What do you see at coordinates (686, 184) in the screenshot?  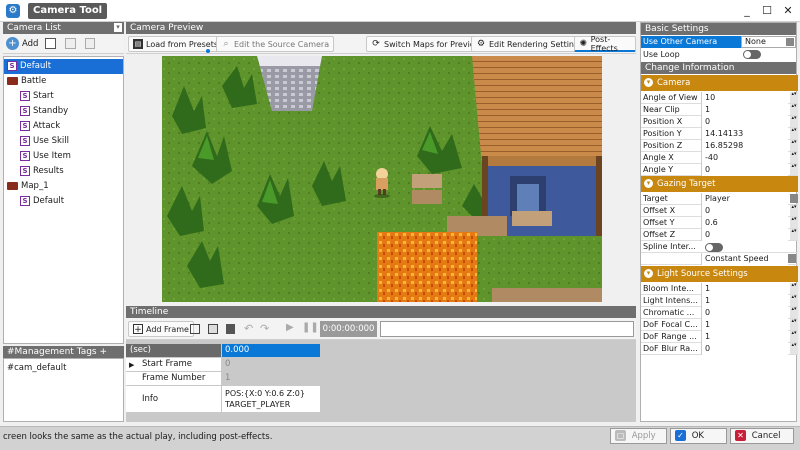 I see `group-title: Gazing Target` at bounding box center [686, 184].